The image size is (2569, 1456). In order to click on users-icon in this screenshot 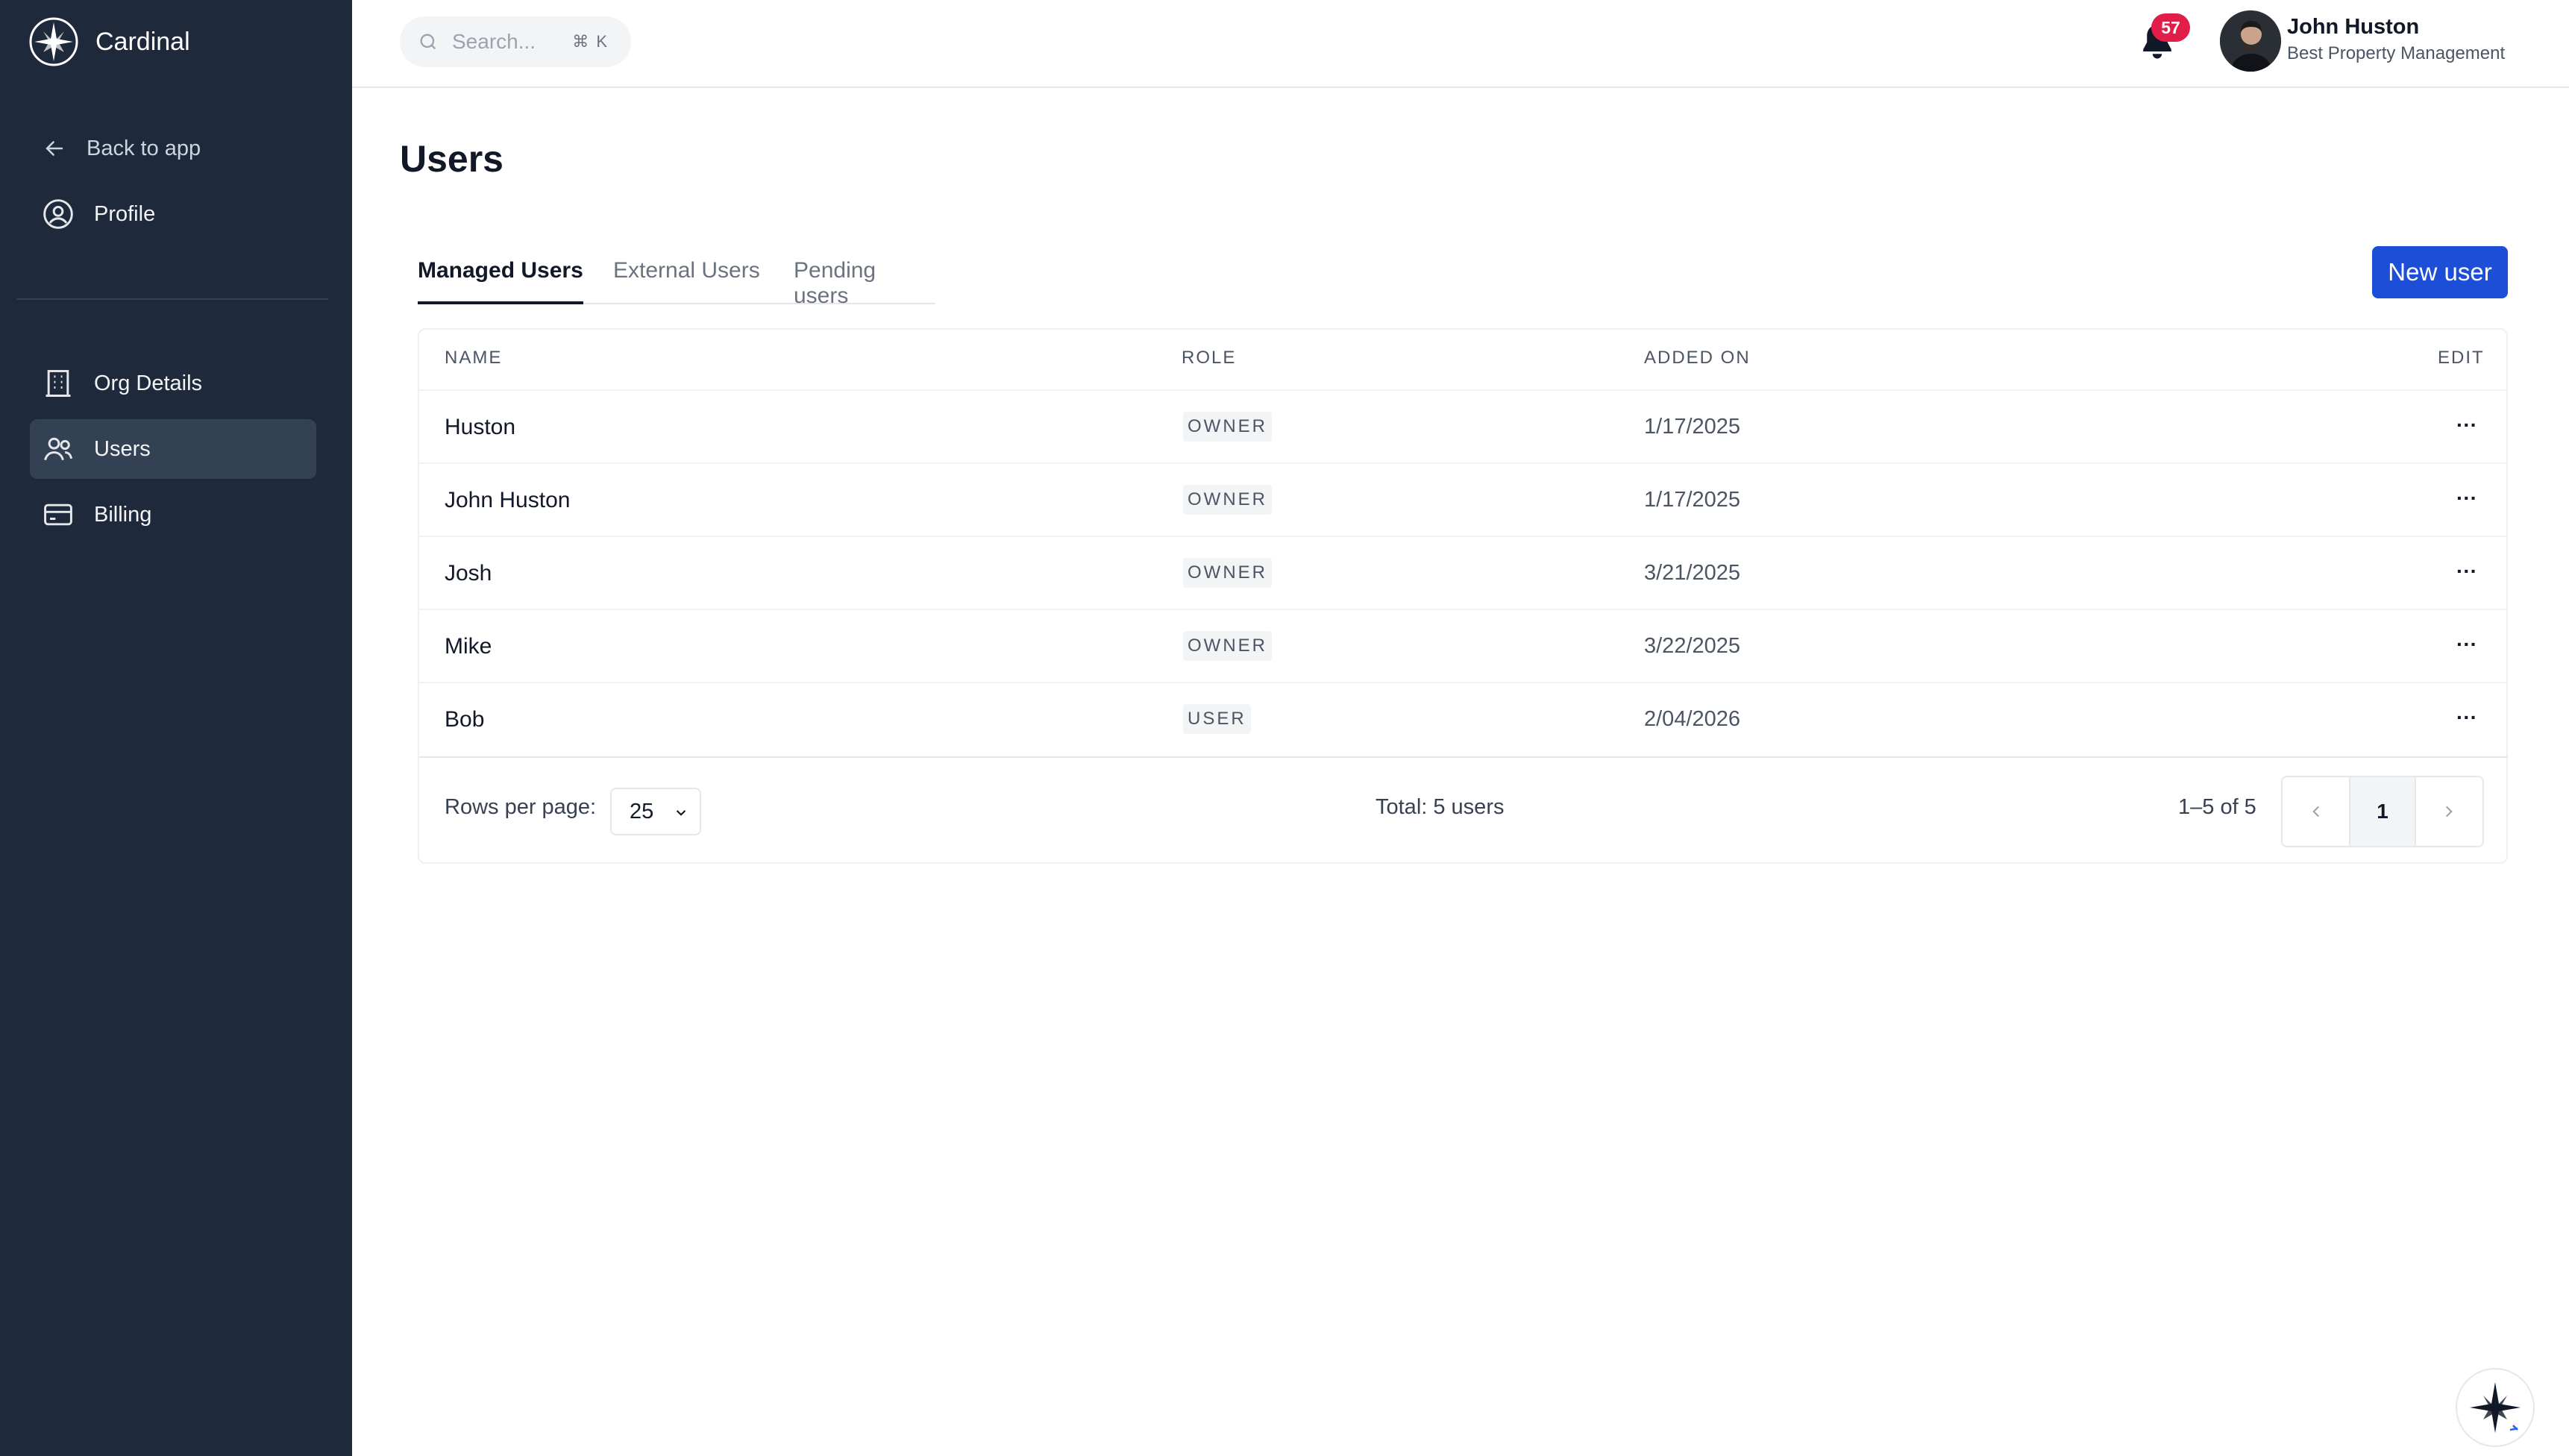, I will do `click(58, 449)`.